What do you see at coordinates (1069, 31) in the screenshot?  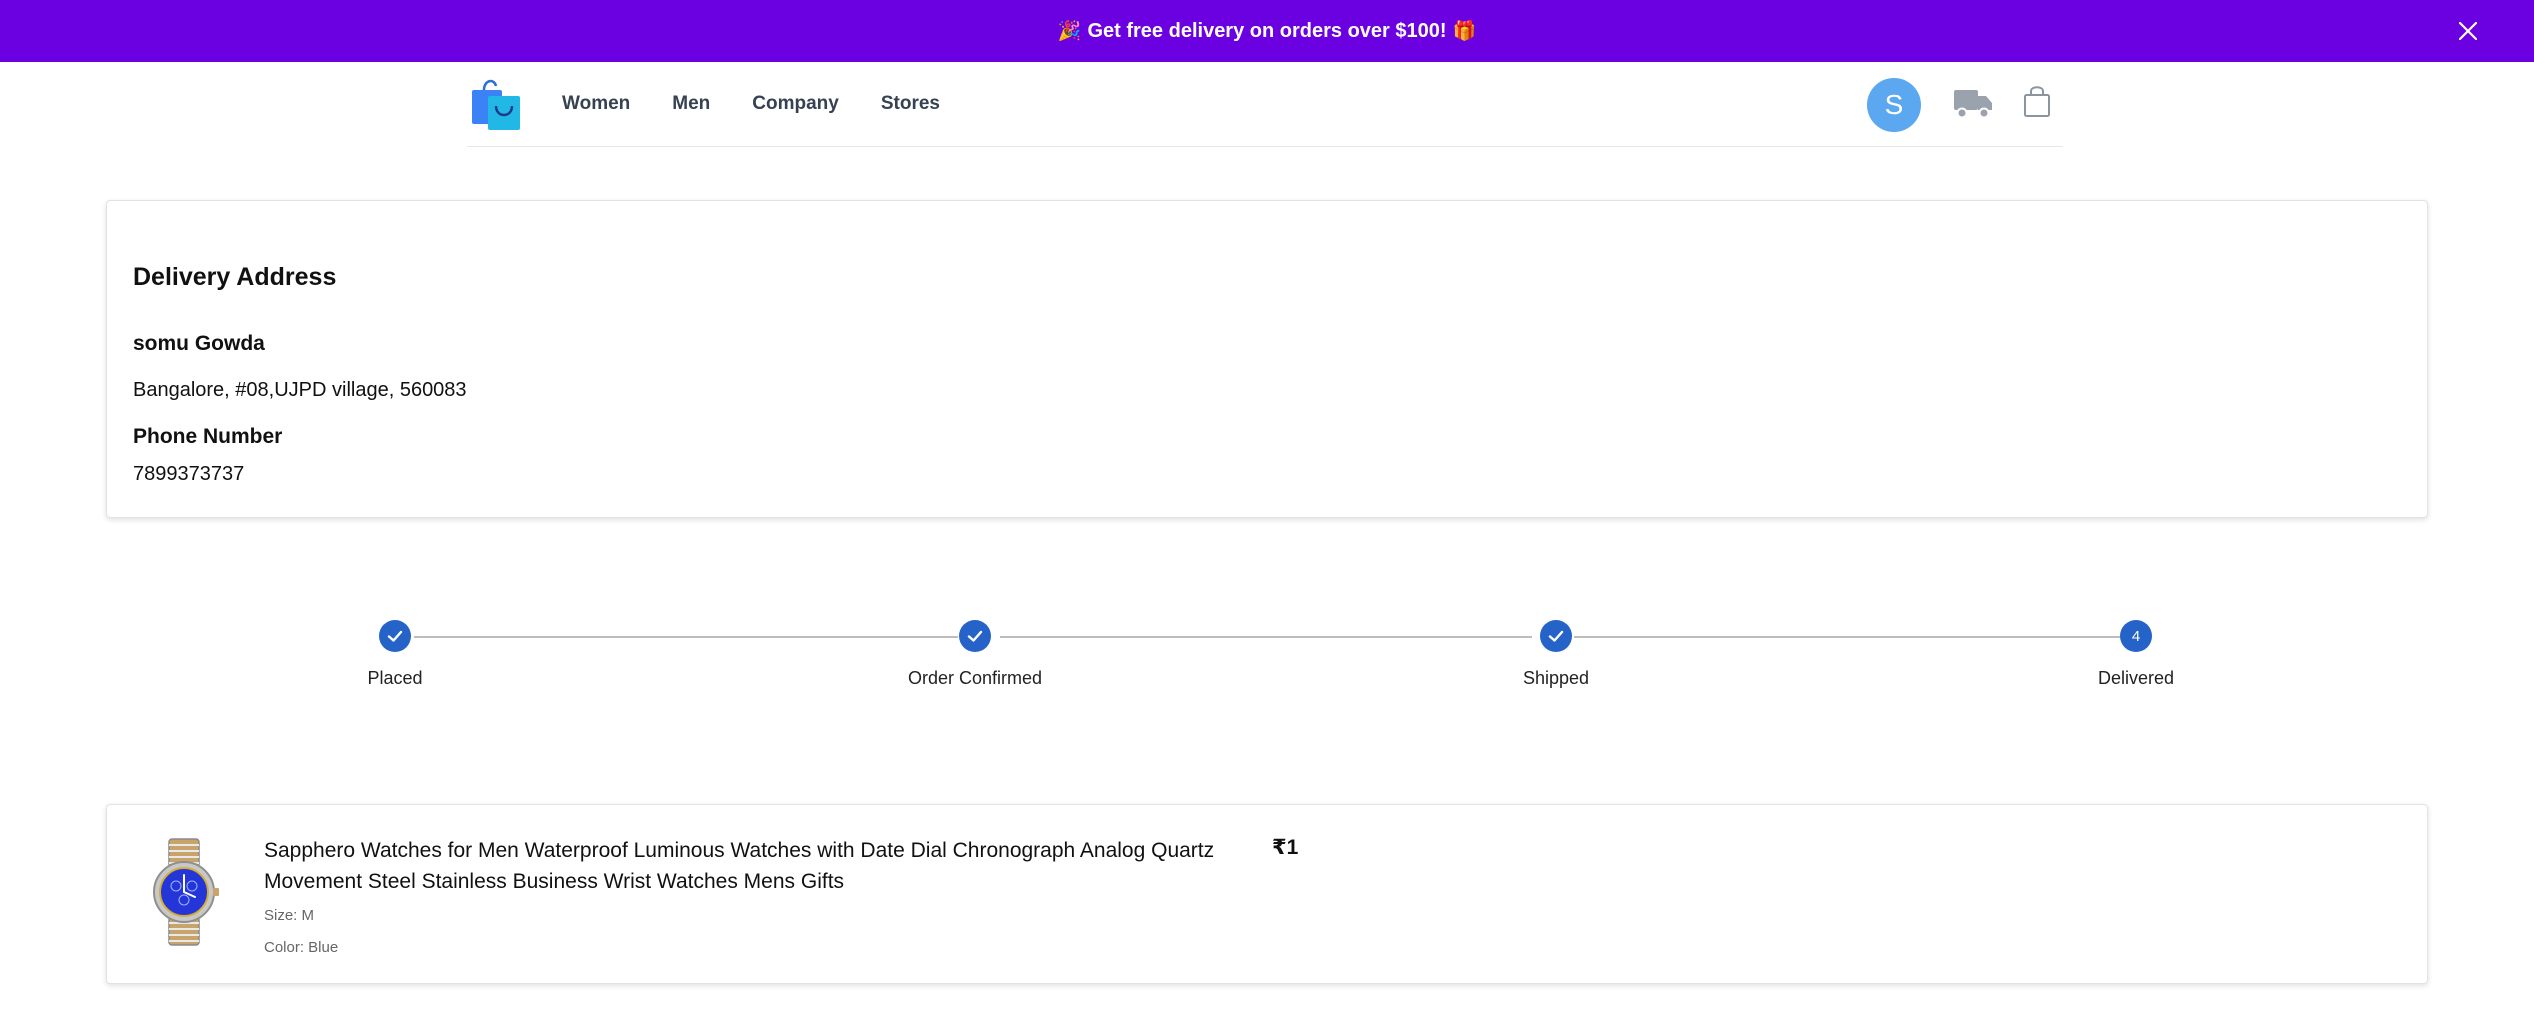 I see `party-icon: 🎉` at bounding box center [1069, 31].